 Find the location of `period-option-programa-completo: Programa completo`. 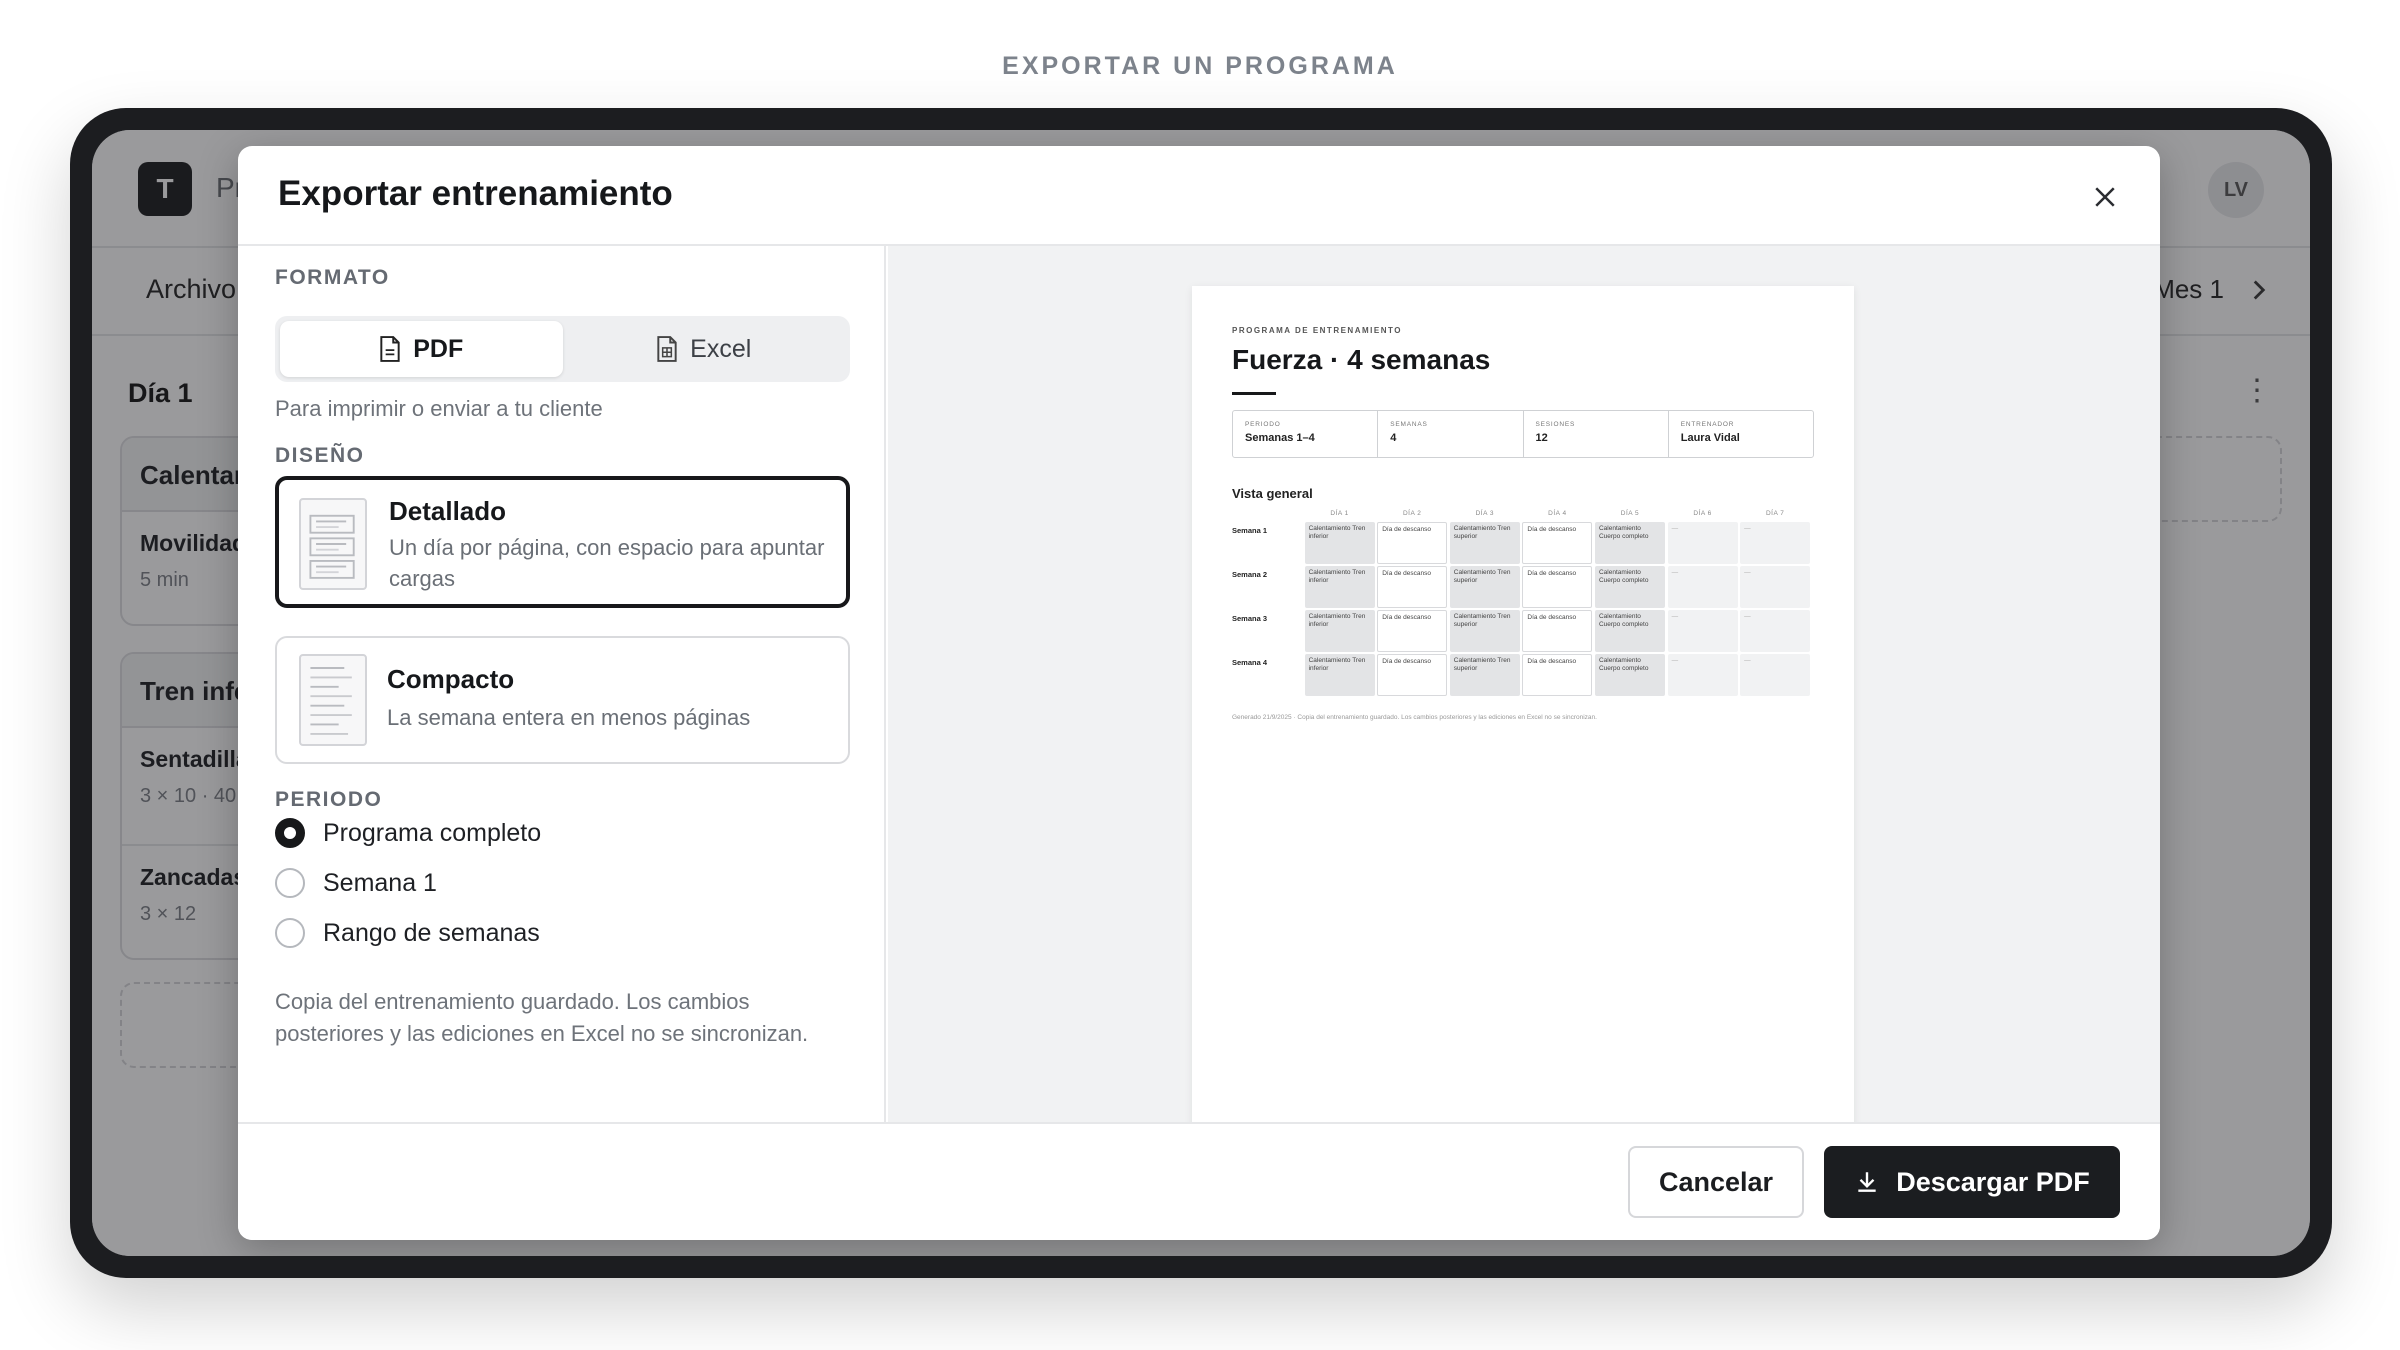

period-option-programa-completo: Programa completo is located at coordinates (408, 833).